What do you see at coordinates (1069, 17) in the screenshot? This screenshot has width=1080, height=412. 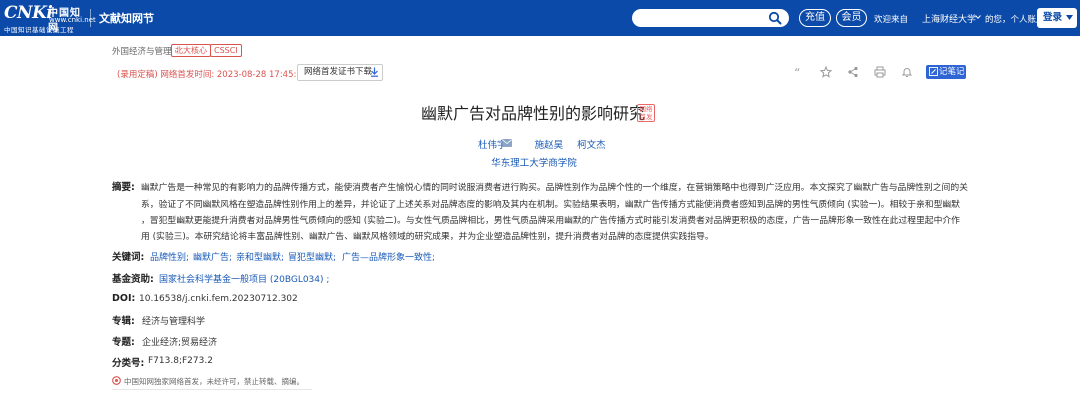 I see `login-chevron-down-icon` at bounding box center [1069, 17].